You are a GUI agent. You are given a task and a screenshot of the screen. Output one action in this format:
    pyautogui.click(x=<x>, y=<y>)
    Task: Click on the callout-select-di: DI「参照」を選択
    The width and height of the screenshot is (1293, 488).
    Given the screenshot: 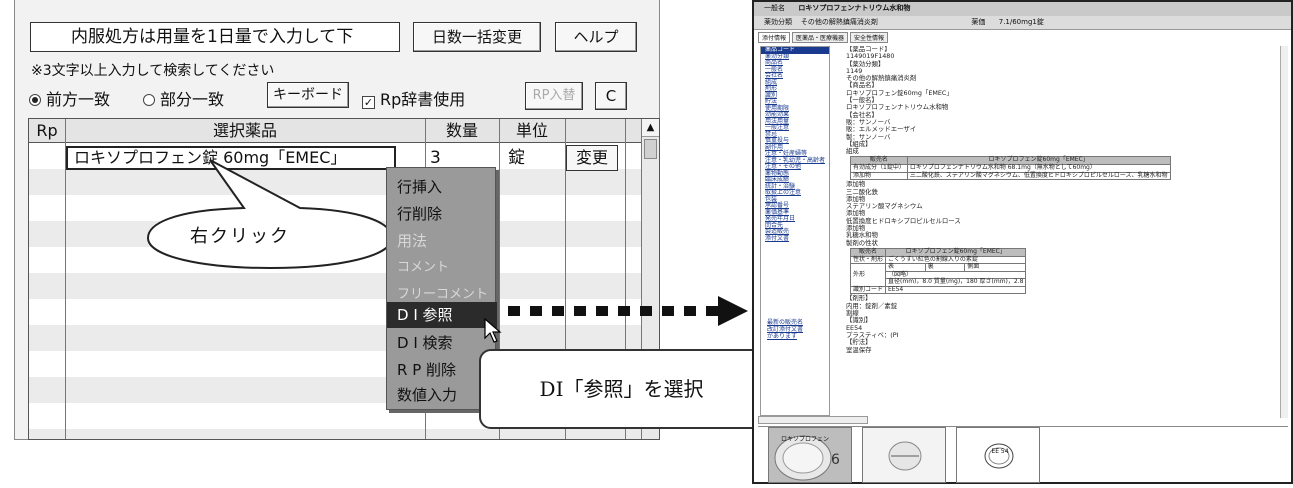 What is the action you would take?
    pyautogui.click(x=621, y=389)
    